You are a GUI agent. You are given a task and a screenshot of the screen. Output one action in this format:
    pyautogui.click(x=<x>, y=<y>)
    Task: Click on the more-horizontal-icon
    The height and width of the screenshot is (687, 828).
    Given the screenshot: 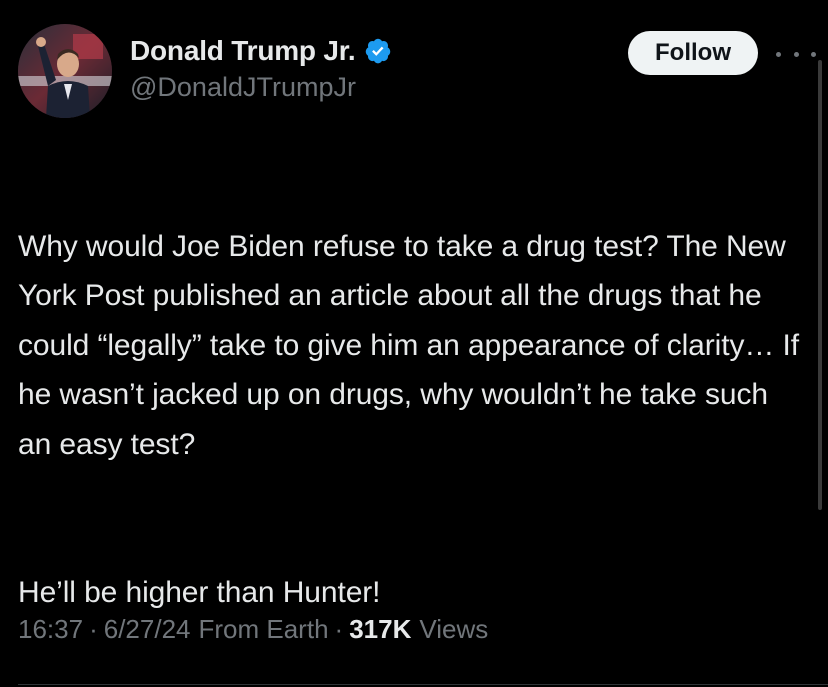 What is the action you would take?
    pyautogui.click(x=796, y=54)
    